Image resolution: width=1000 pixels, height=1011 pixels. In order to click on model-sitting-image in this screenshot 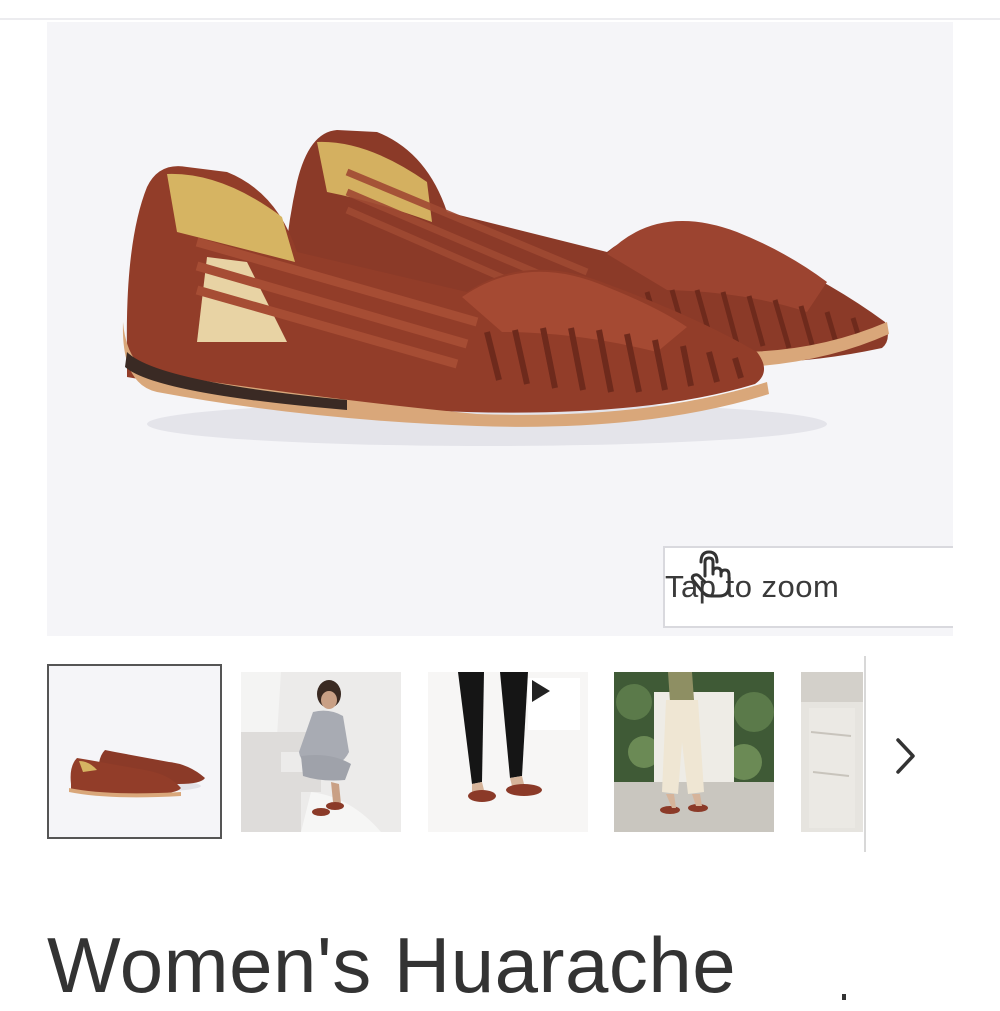, I will do `click(321, 752)`.